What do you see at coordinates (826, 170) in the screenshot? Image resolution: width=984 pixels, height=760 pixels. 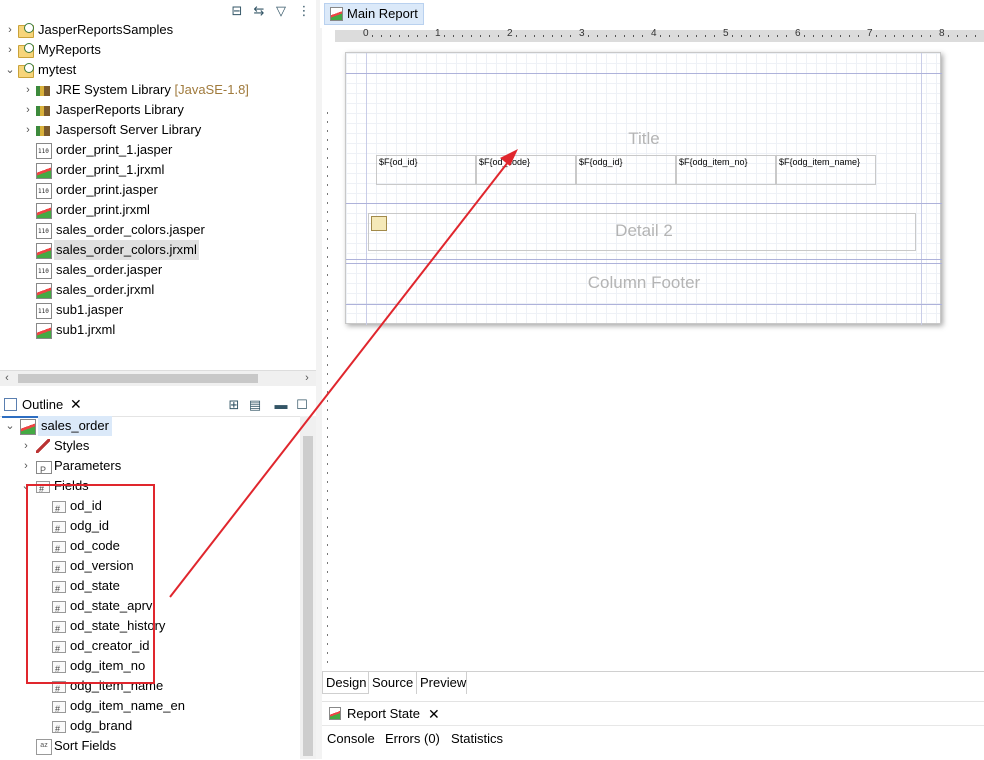 I see `field-text-element: $F{odg_item_name}` at bounding box center [826, 170].